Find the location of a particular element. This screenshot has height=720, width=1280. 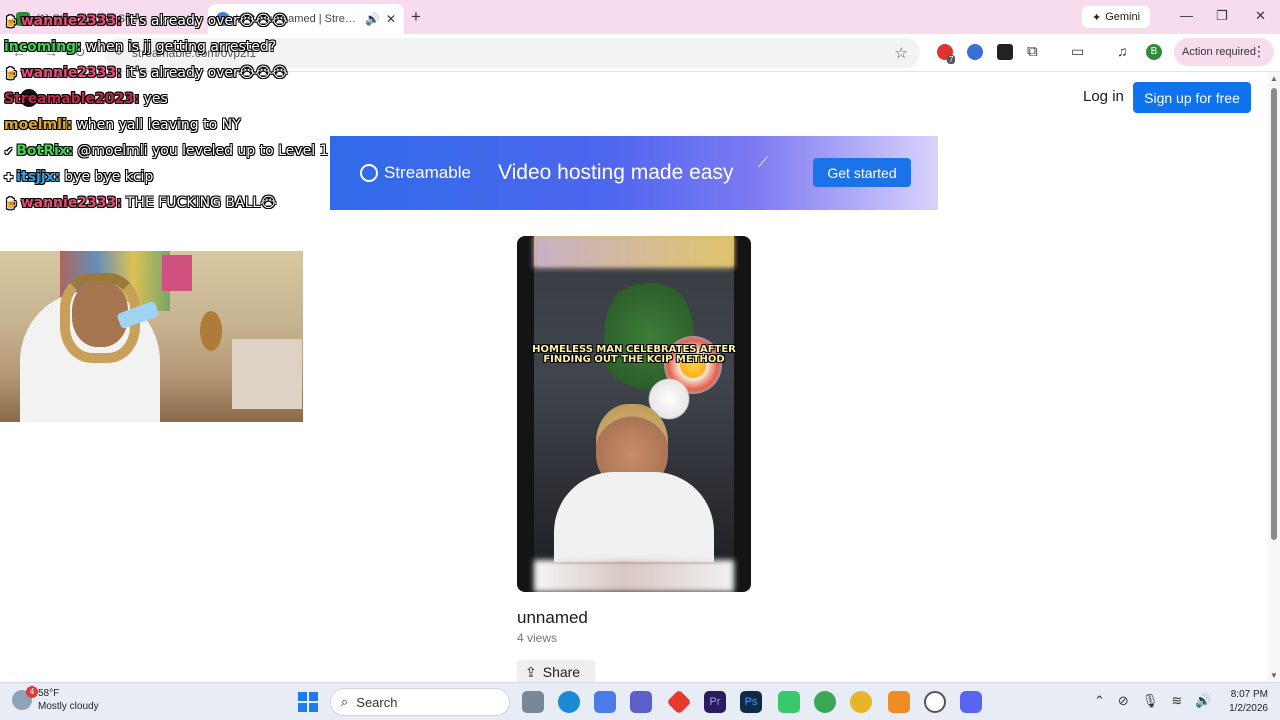

puzzle-icon: ⧉ is located at coordinates (1032, 51).